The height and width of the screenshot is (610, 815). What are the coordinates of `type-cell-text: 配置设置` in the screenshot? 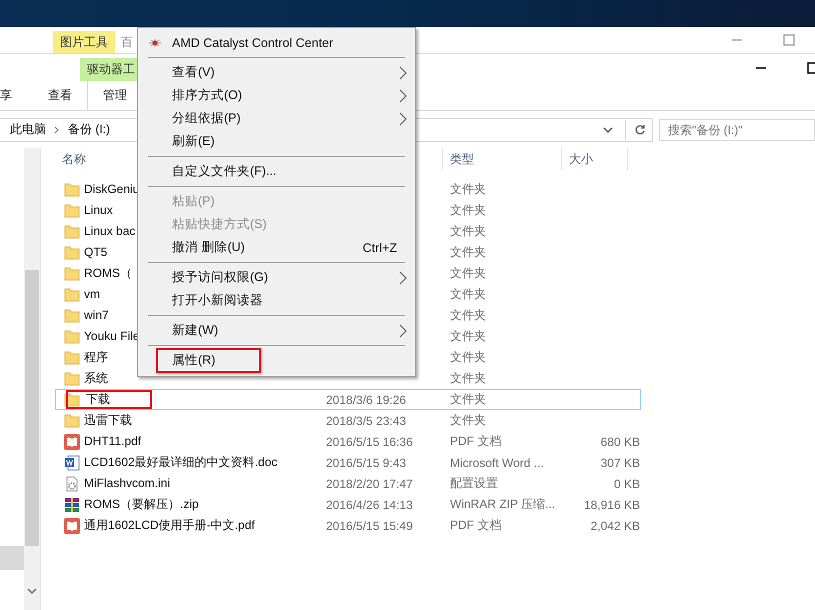 It's located at (474, 483).